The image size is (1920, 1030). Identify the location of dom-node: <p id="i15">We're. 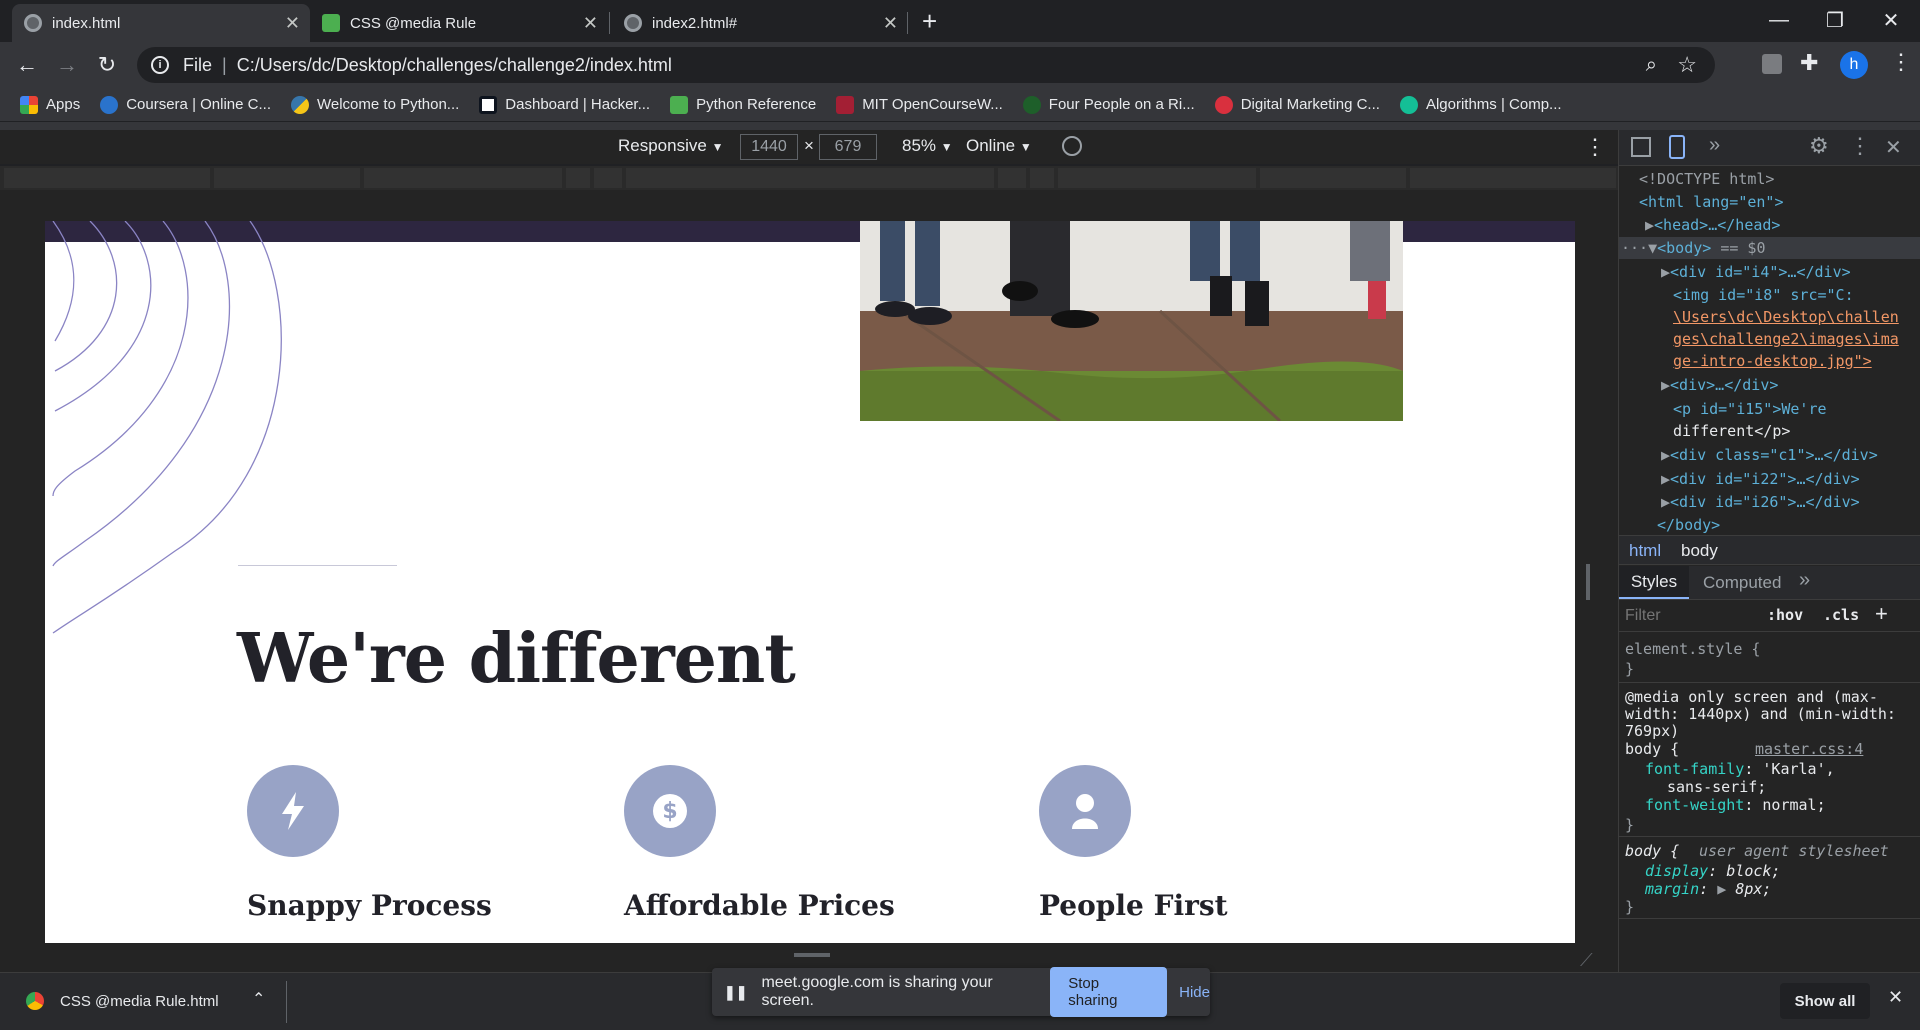
(1750, 409).